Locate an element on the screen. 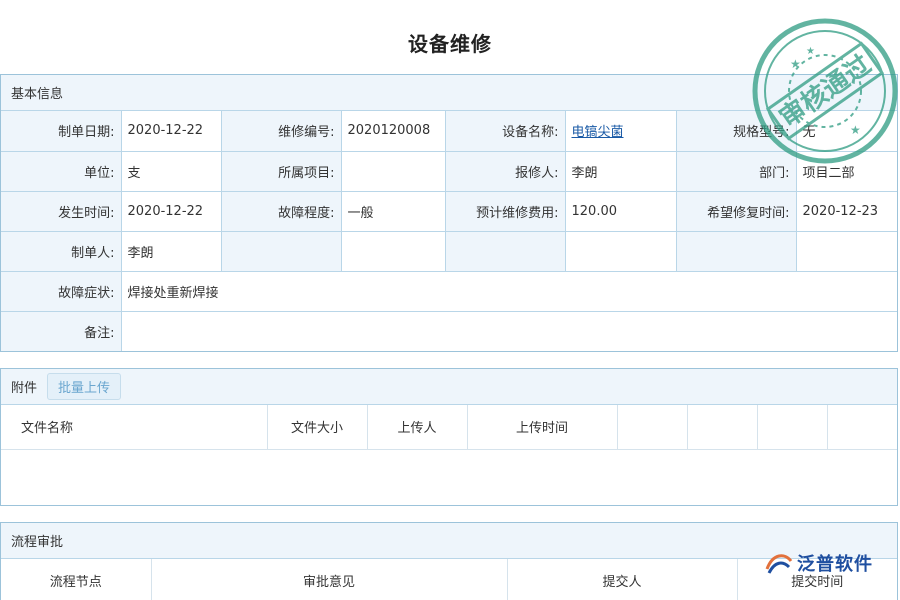 The width and height of the screenshot is (900, 600). flow-column-header: 流程节点 is located at coordinates (76, 579).